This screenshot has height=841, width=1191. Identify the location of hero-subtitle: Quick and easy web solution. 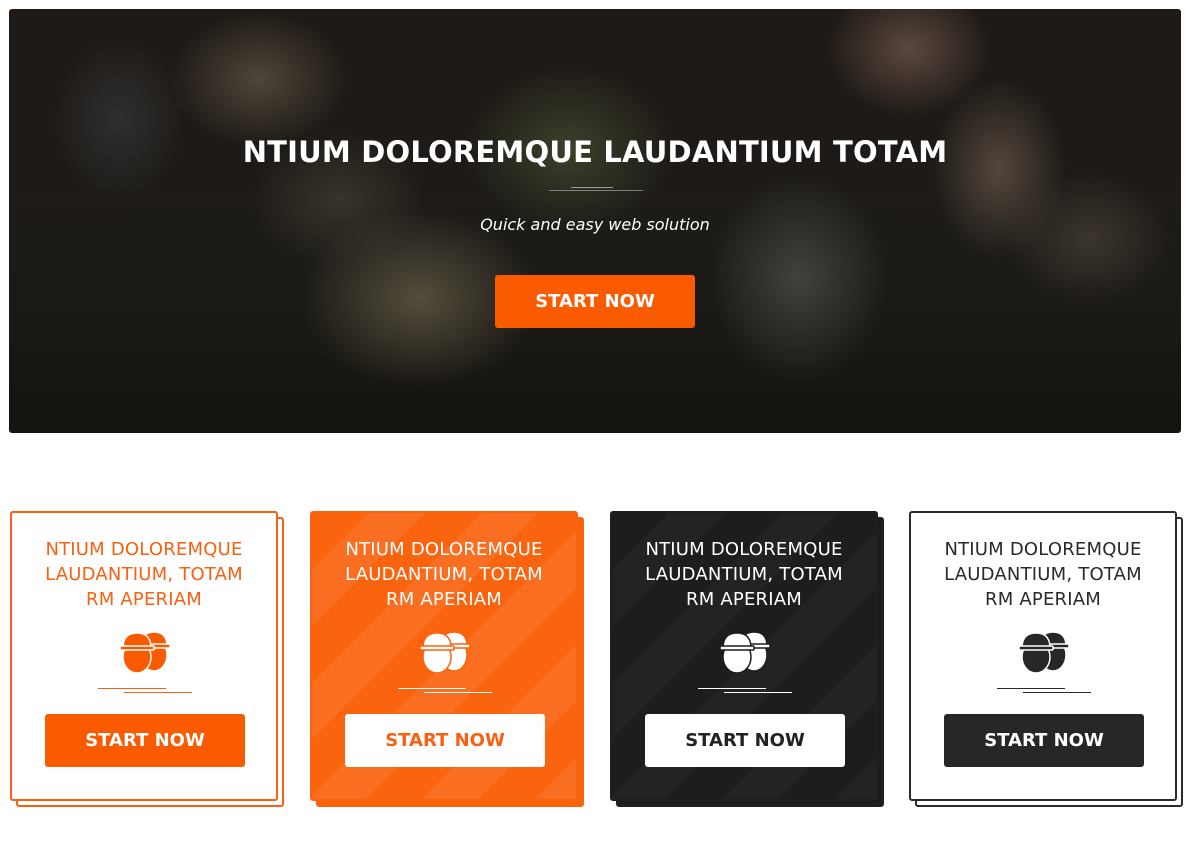
(595, 224).